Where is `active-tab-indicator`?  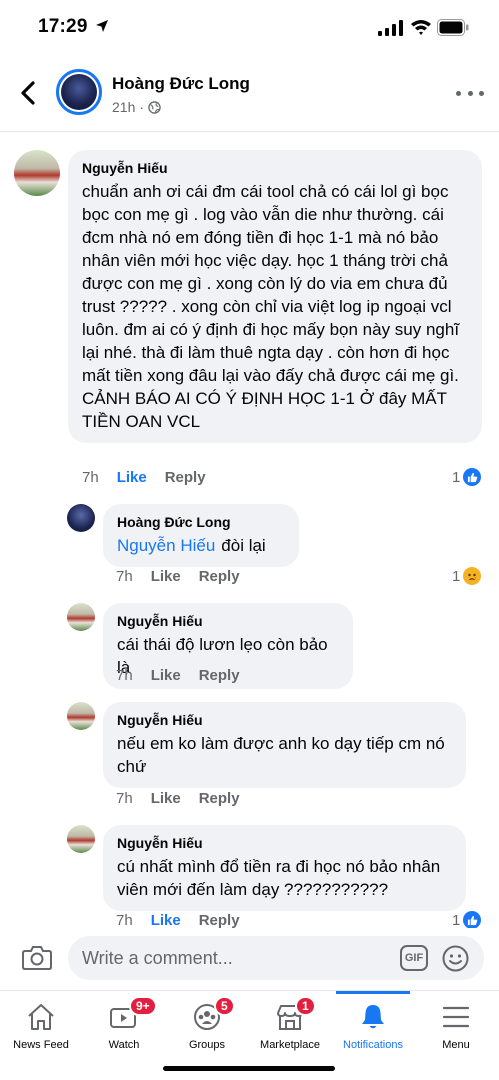
active-tab-indicator is located at coordinates (373, 992).